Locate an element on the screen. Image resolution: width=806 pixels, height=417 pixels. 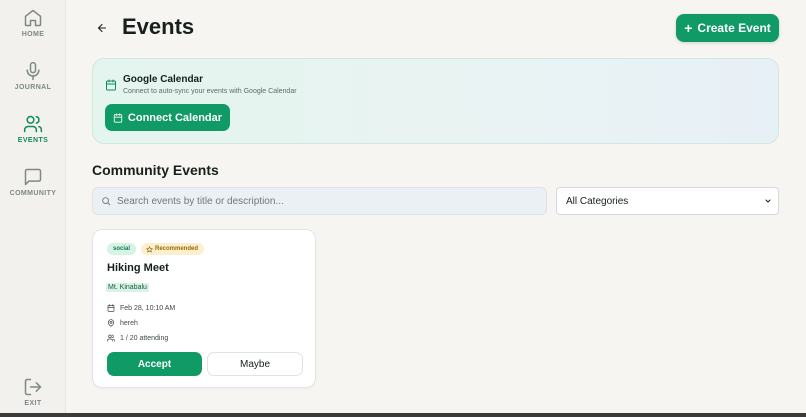
star-icon is located at coordinates (149, 248).